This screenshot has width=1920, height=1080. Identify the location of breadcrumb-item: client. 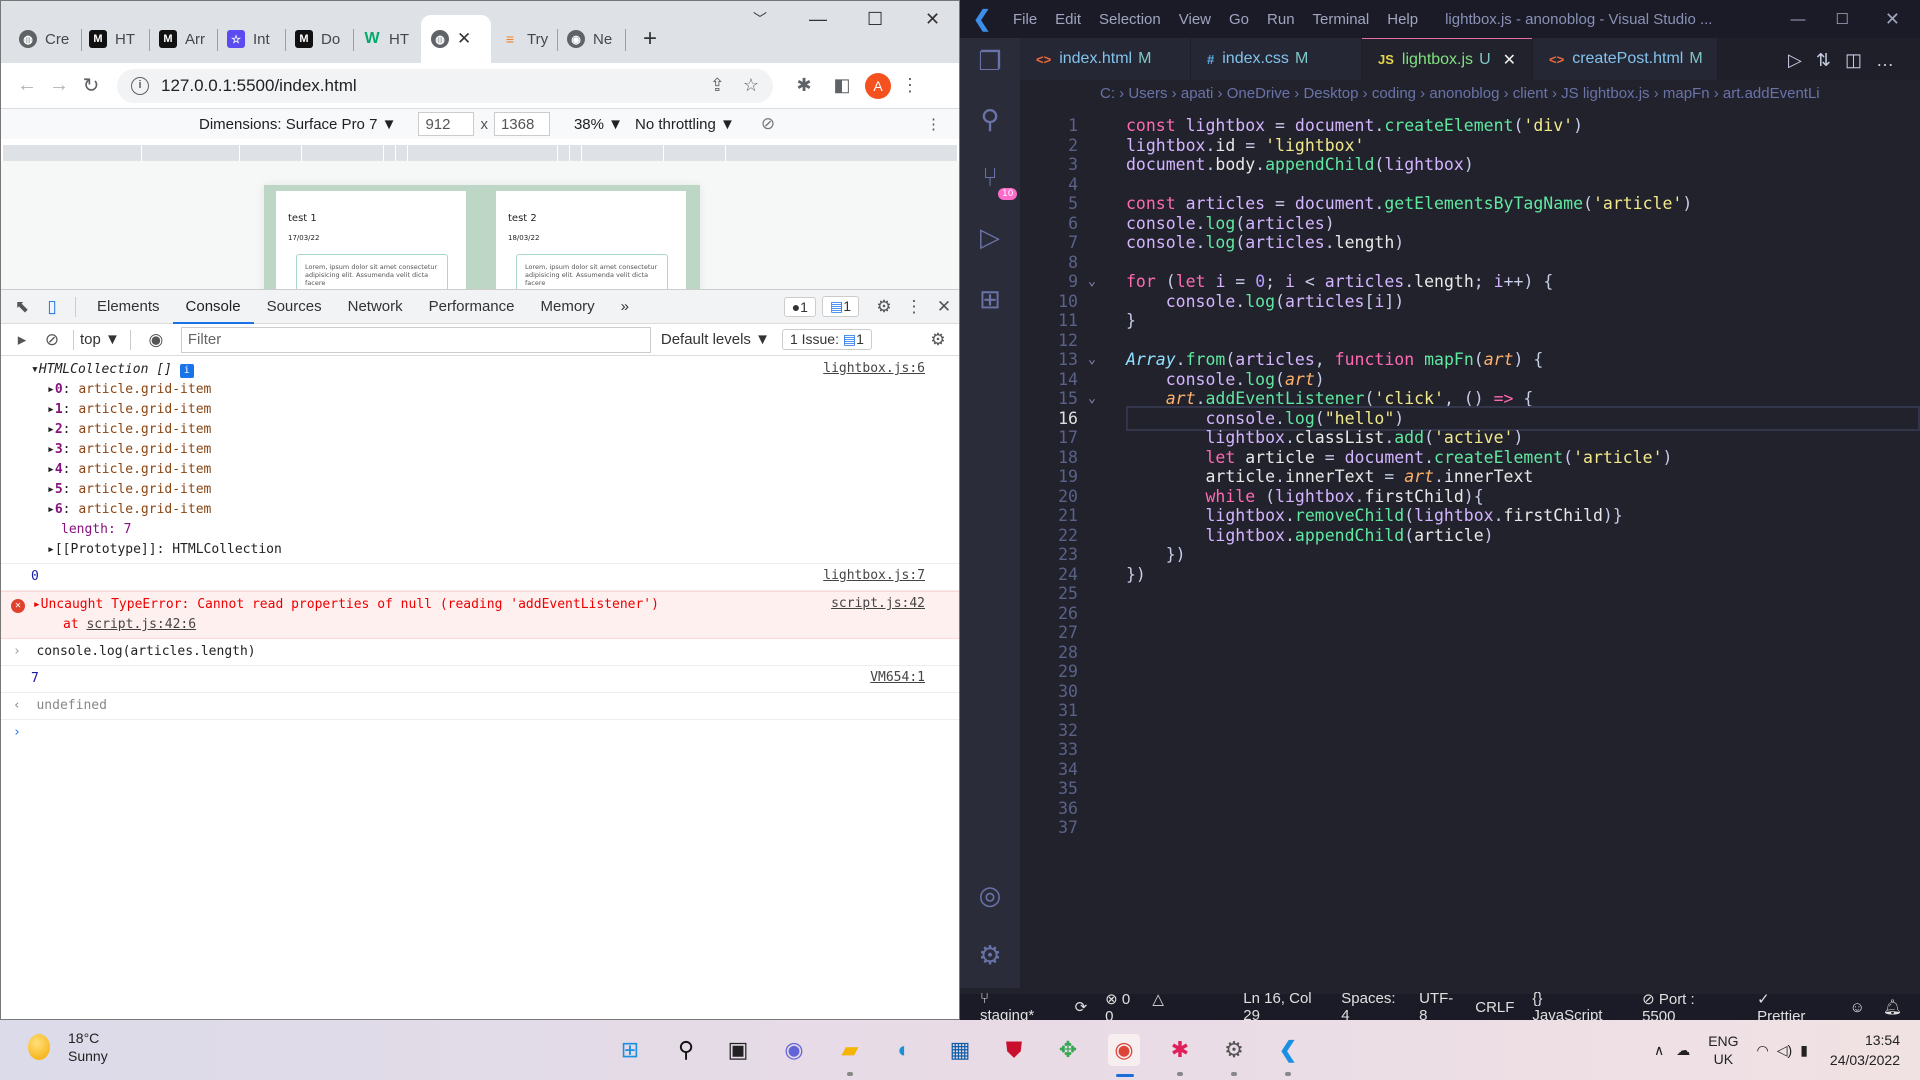
(1530, 93).